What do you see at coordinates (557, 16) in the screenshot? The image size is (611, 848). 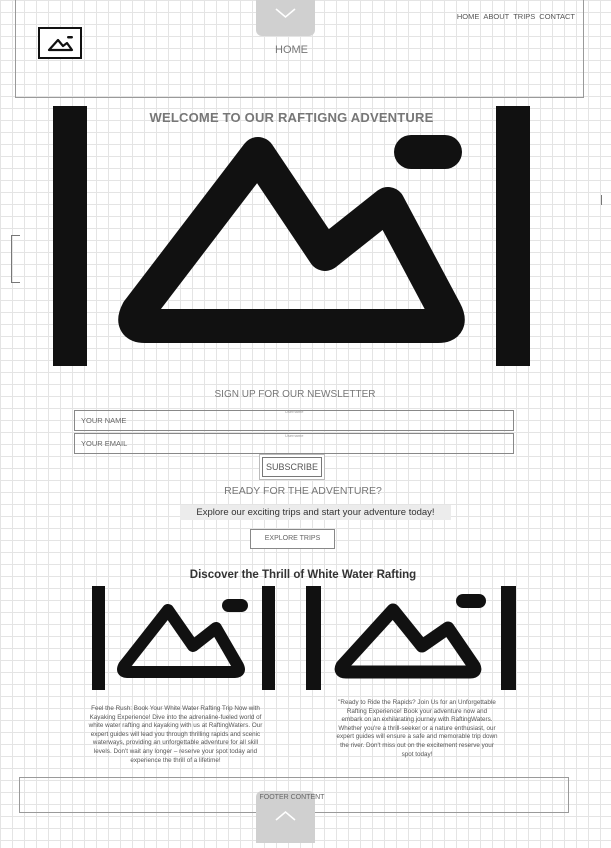 I see `nav-contact: CONTACT` at bounding box center [557, 16].